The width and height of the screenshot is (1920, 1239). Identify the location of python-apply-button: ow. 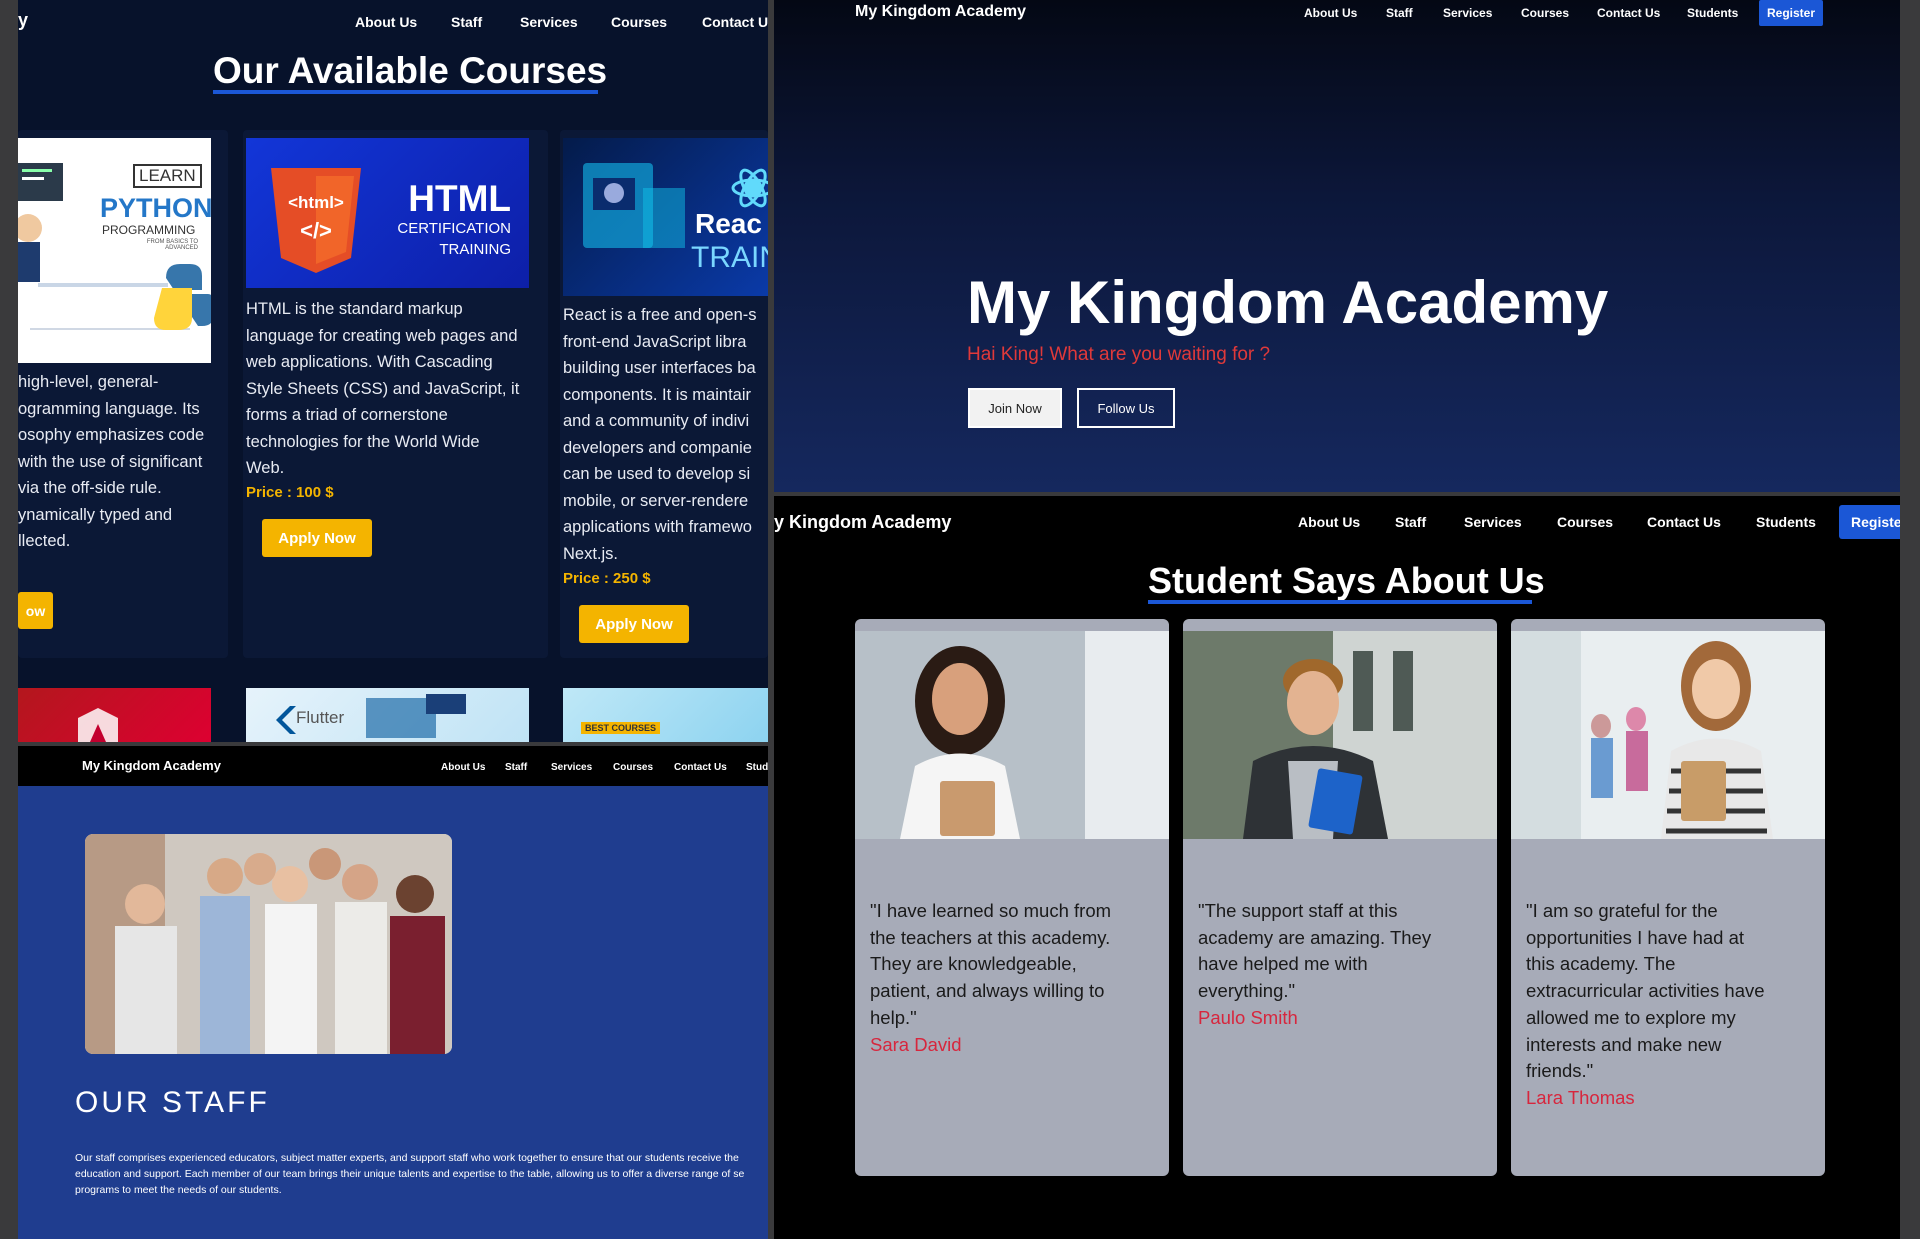
(35, 610).